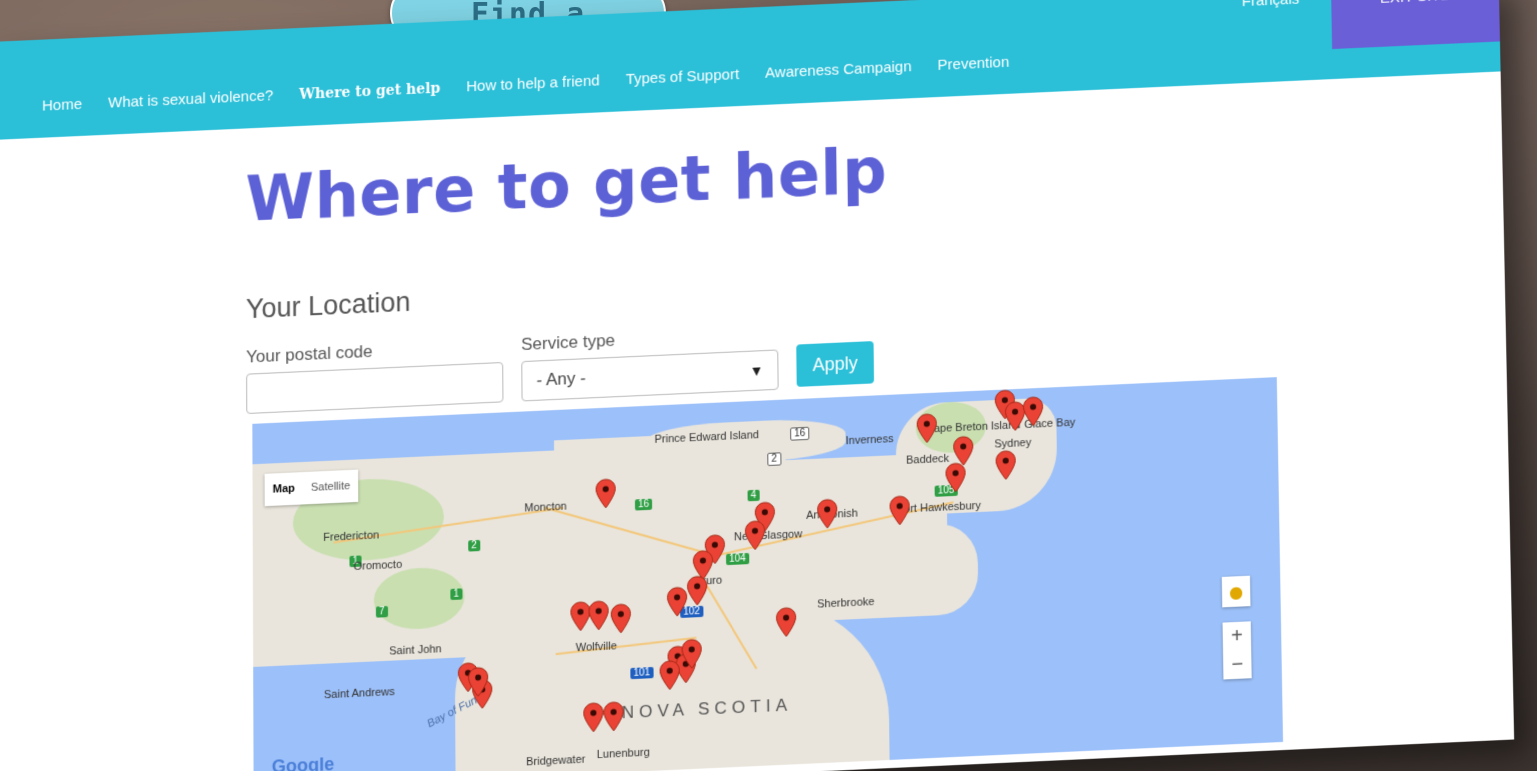 This screenshot has width=1537, height=771. Describe the element at coordinates (415, 650) in the screenshot. I see `map-label: Saint John` at that location.